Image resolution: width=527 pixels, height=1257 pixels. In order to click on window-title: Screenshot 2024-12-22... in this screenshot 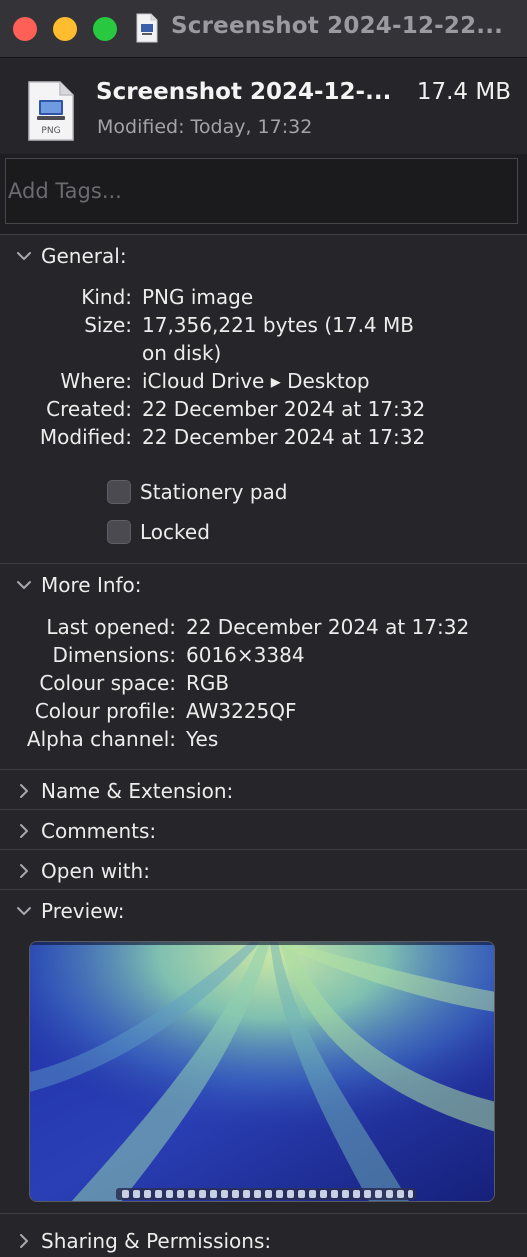, I will do `click(337, 26)`.